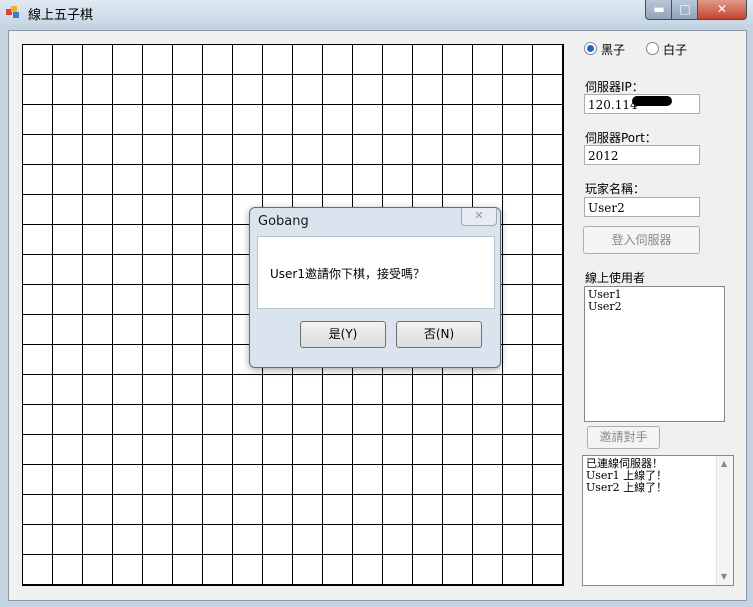 The height and width of the screenshot is (607, 753). Describe the element at coordinates (347, 274) in the screenshot. I see `dialog-message: User1邀請你下棋，接受嗎？` at that location.